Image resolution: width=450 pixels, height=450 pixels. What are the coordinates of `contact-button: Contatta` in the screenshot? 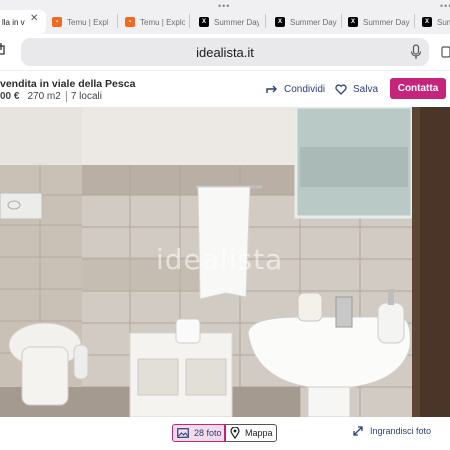 It's located at (418, 88).